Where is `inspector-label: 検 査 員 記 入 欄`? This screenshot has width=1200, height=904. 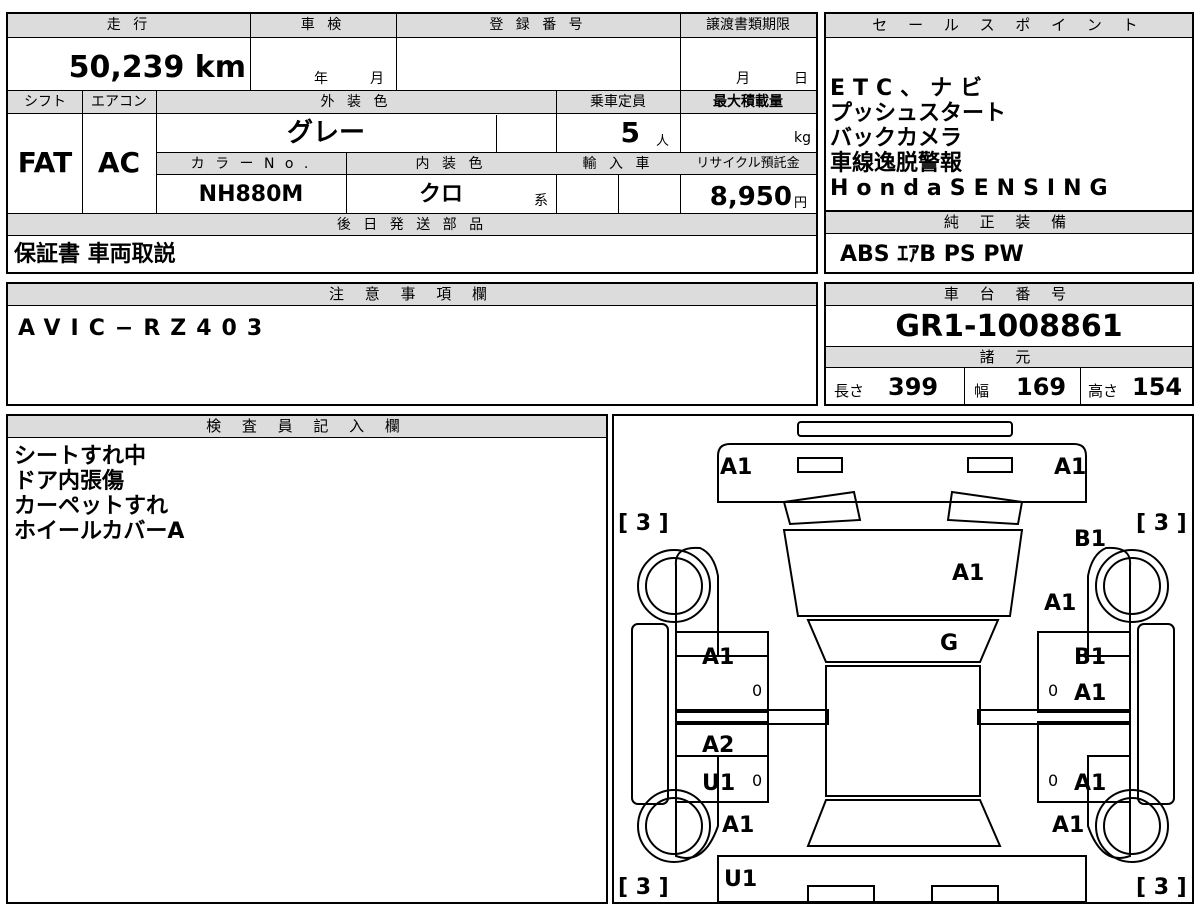 inspector-label: 検 査 員 記 入 欄 is located at coordinates (307, 427).